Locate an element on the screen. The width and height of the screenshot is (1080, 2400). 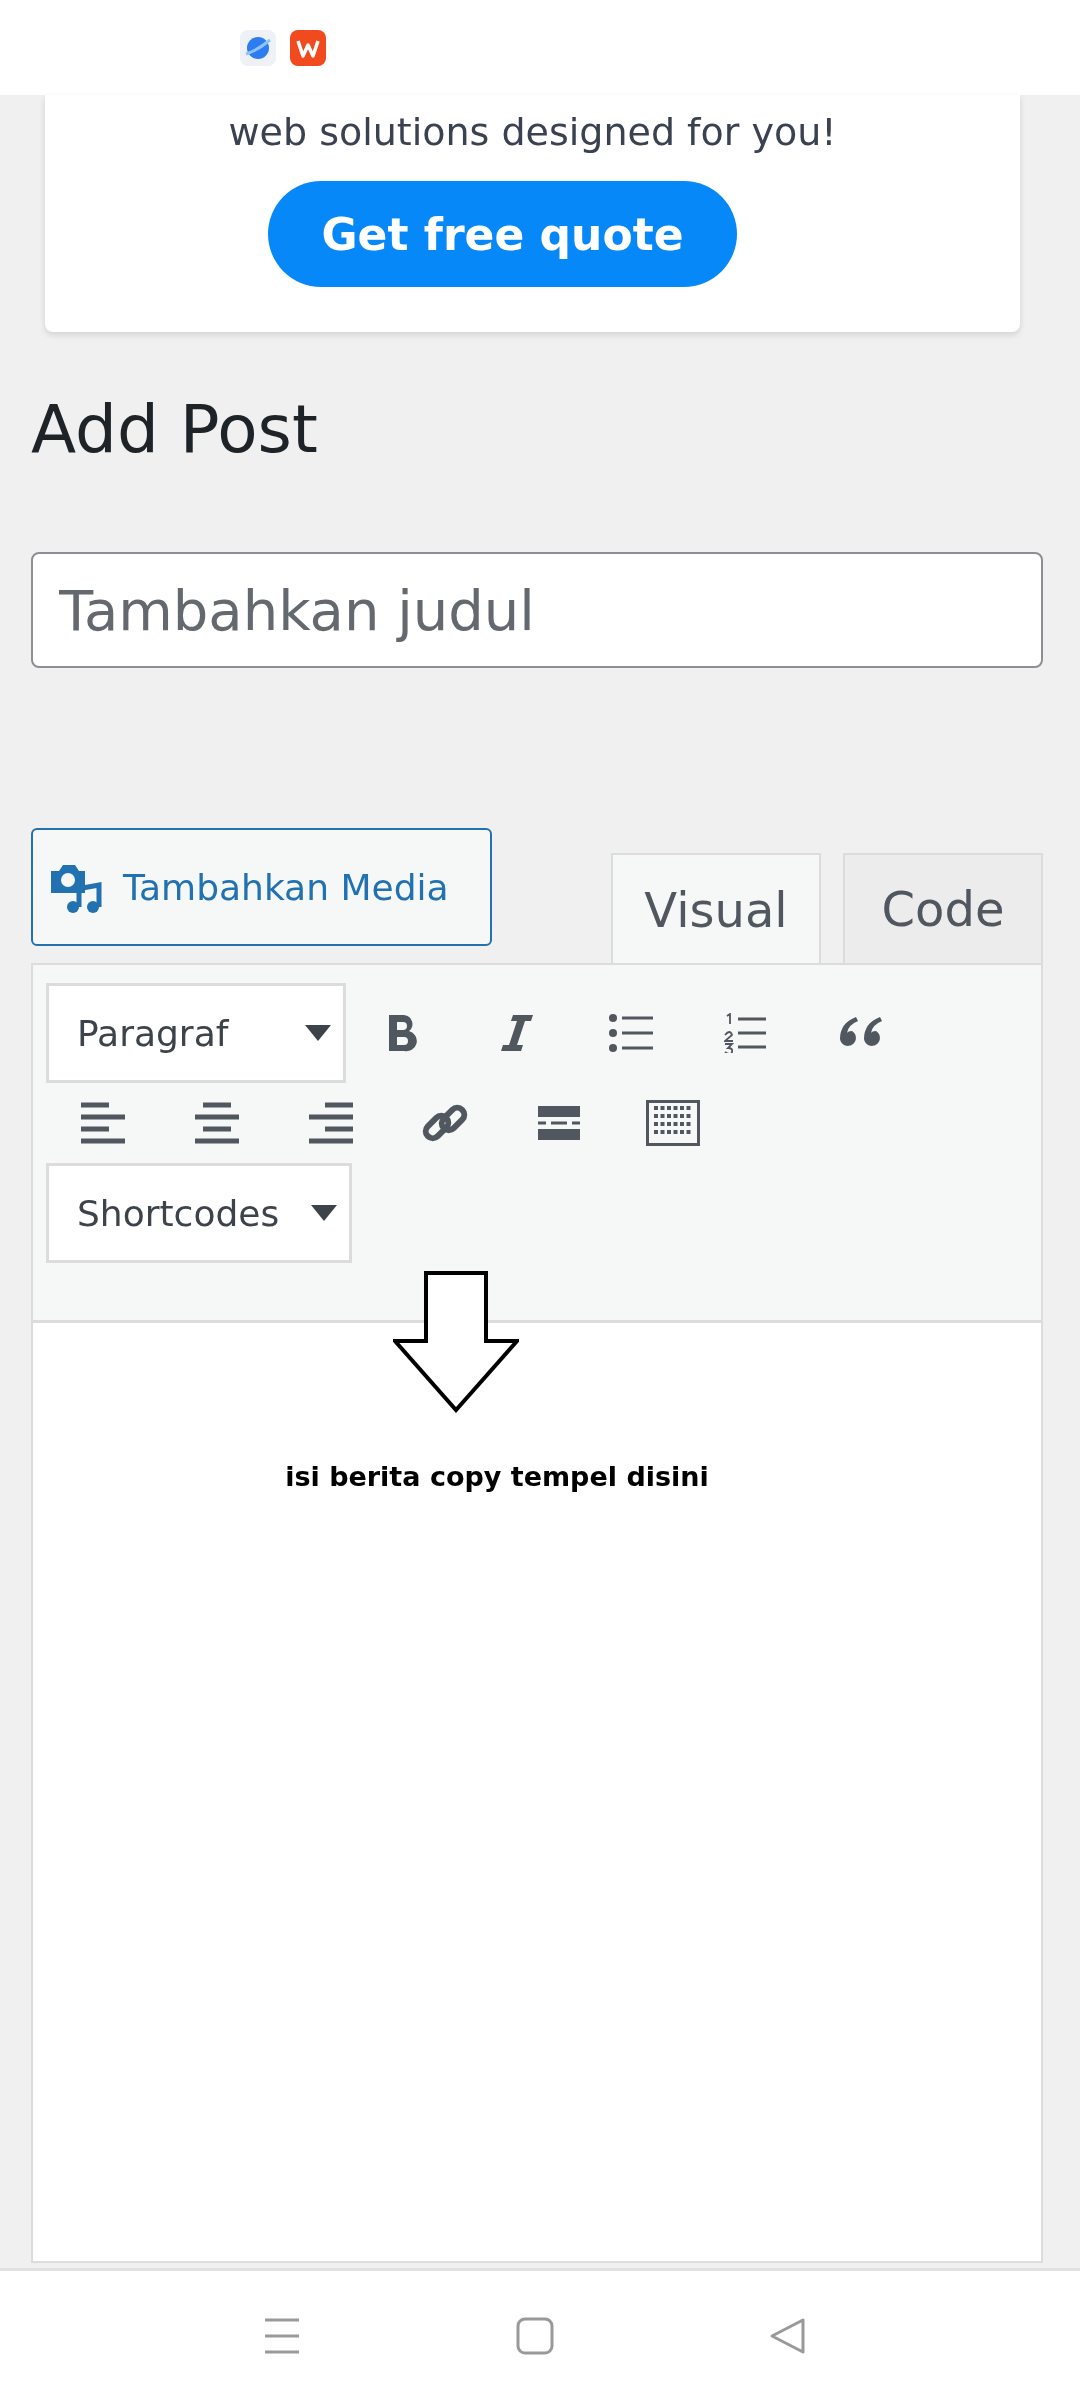
title-field: Tambahkan judul is located at coordinates (537, 610).